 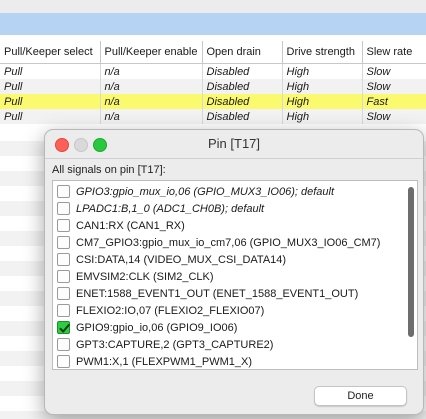 I want to click on signal-item-flexio2: FLEXIO2:IO,07 (FLEXIO2_FLEXIO07), so click(x=160, y=310).